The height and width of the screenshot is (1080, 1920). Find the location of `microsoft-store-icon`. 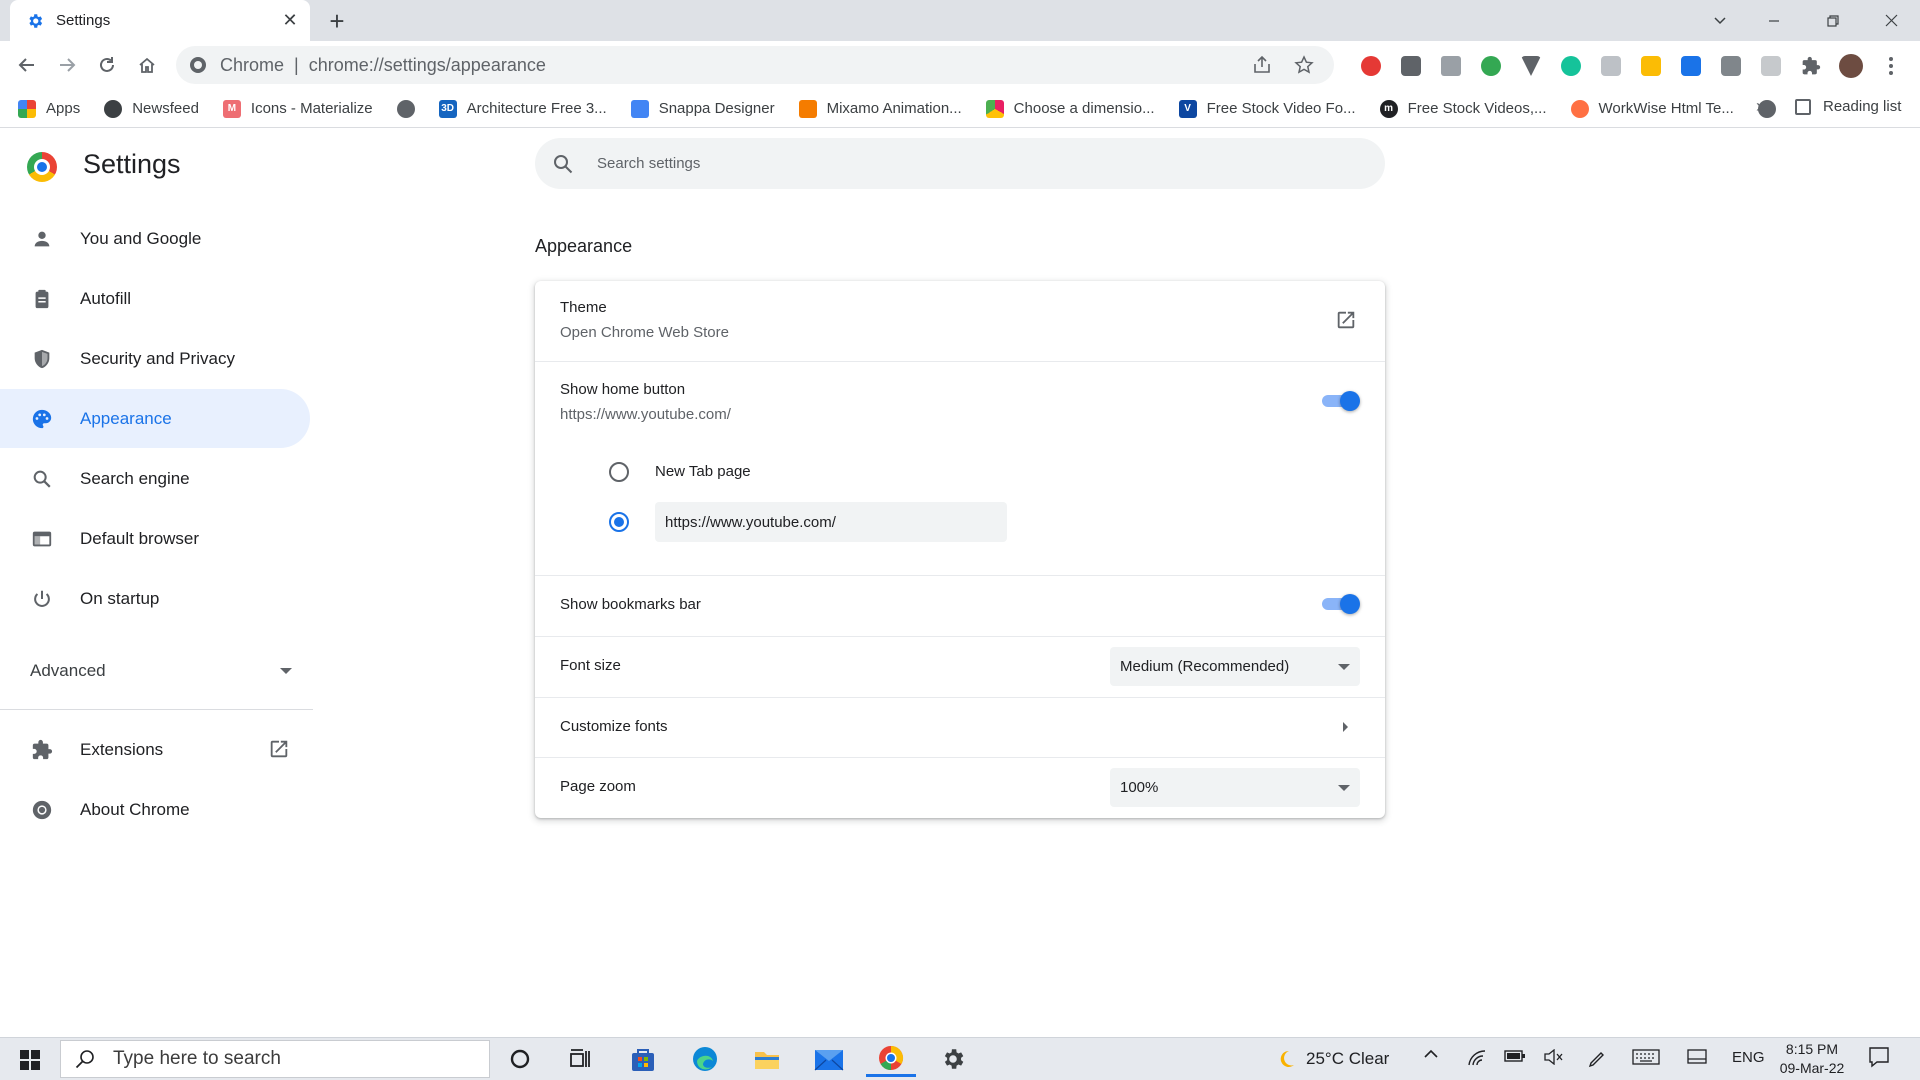

microsoft-store-icon is located at coordinates (643, 1060).